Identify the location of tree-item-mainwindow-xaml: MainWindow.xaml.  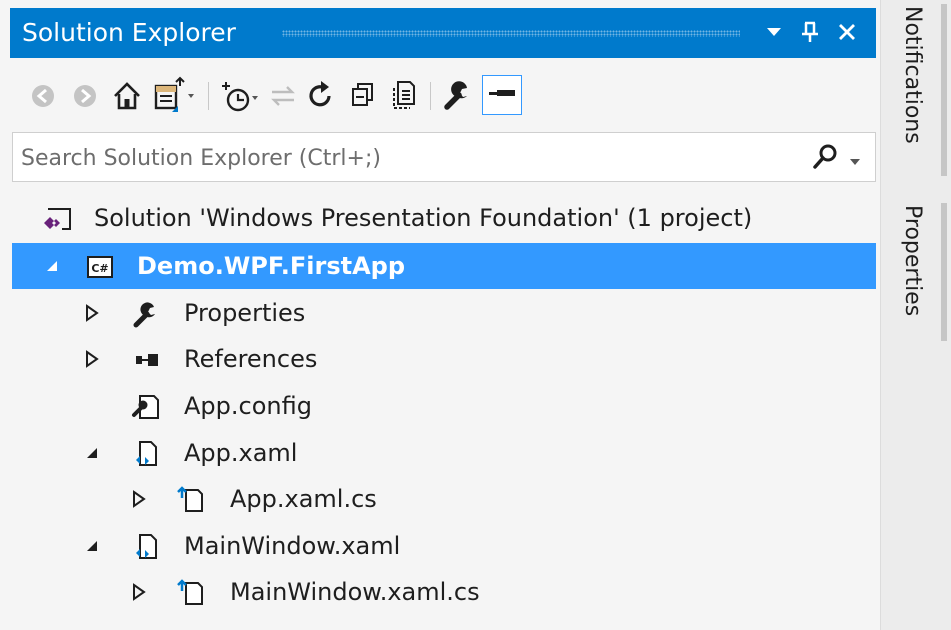
(444, 546).